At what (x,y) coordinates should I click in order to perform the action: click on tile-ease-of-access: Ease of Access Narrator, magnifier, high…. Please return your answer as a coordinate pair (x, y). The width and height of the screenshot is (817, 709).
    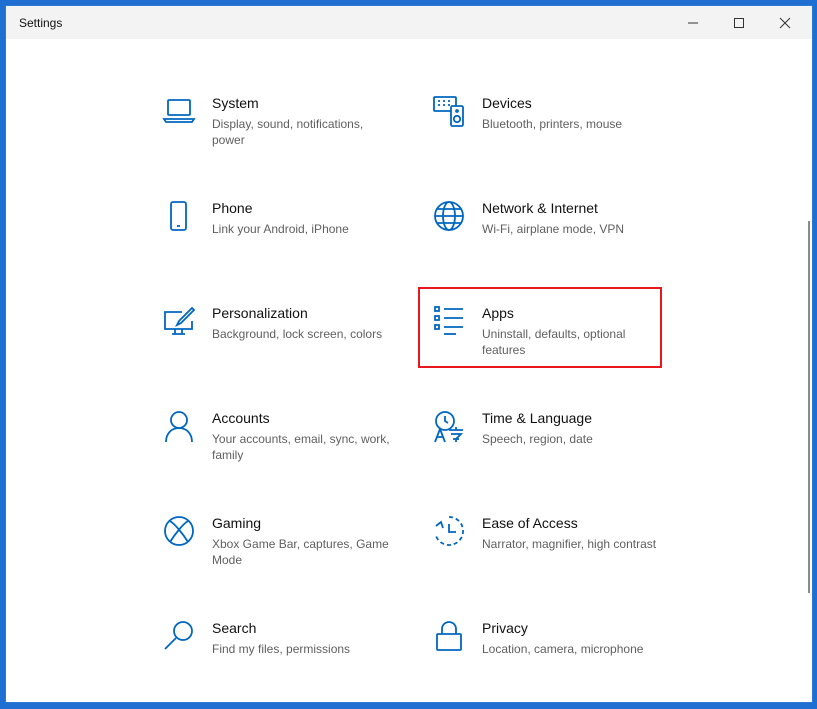
    Looking at the image, I should click on (554, 556).